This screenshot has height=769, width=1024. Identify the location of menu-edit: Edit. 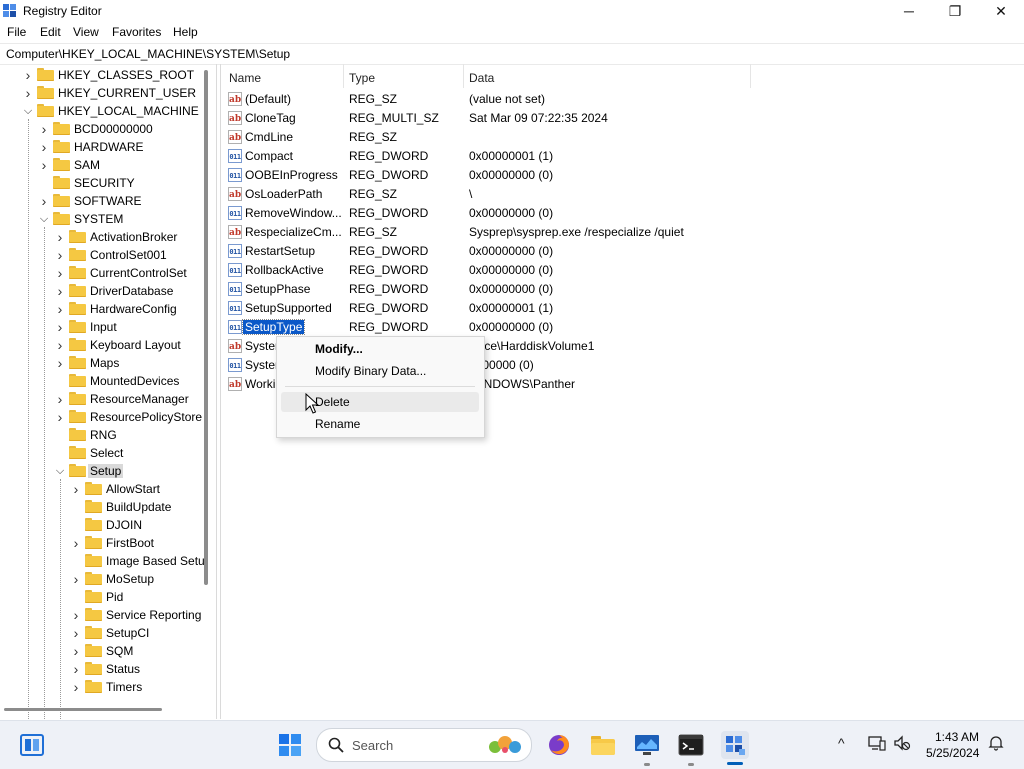
(50, 32).